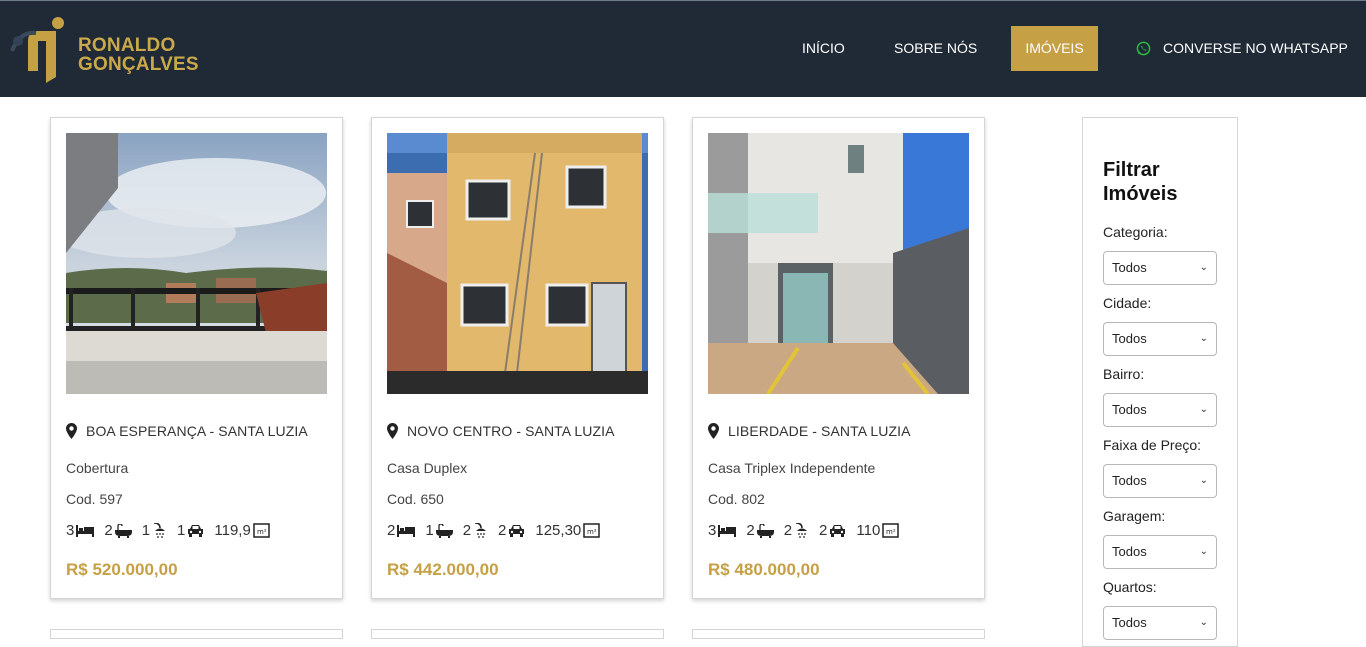 Image resolution: width=1366 pixels, height=647 pixels. What do you see at coordinates (97, 468) in the screenshot?
I see `property-type: Cobertura` at bounding box center [97, 468].